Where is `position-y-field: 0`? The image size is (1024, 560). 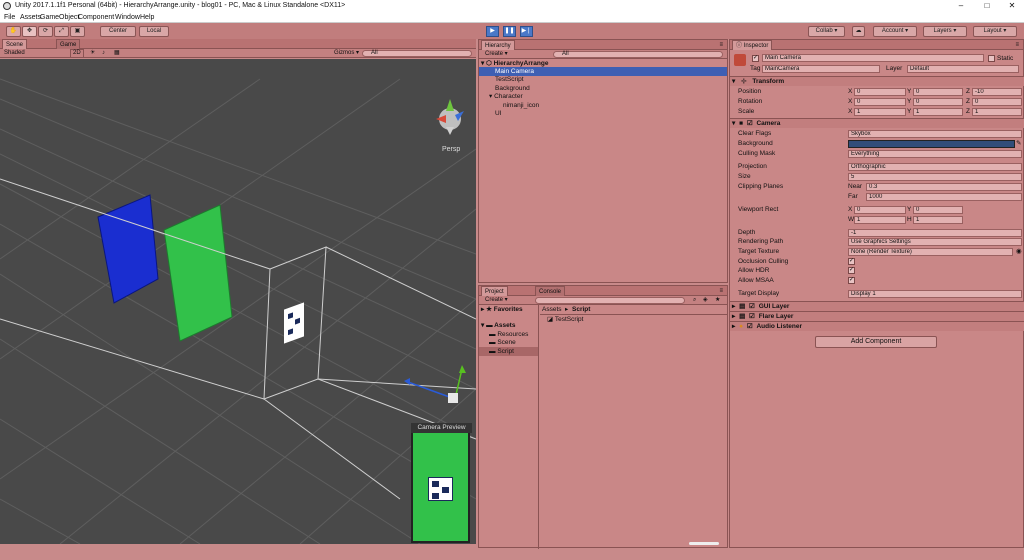 position-y-field: 0 is located at coordinates (938, 92).